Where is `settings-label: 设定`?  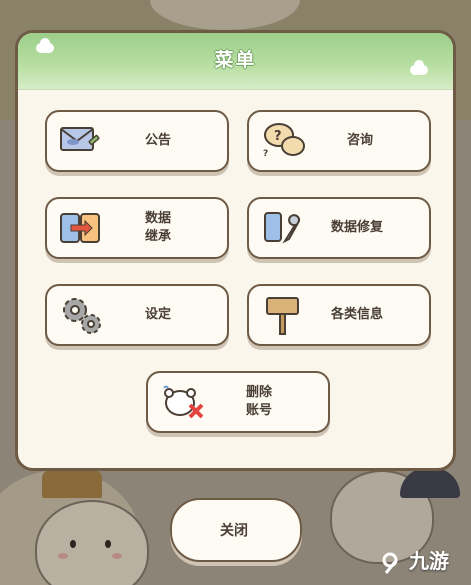
settings-label: 设定 is located at coordinates (158, 314).